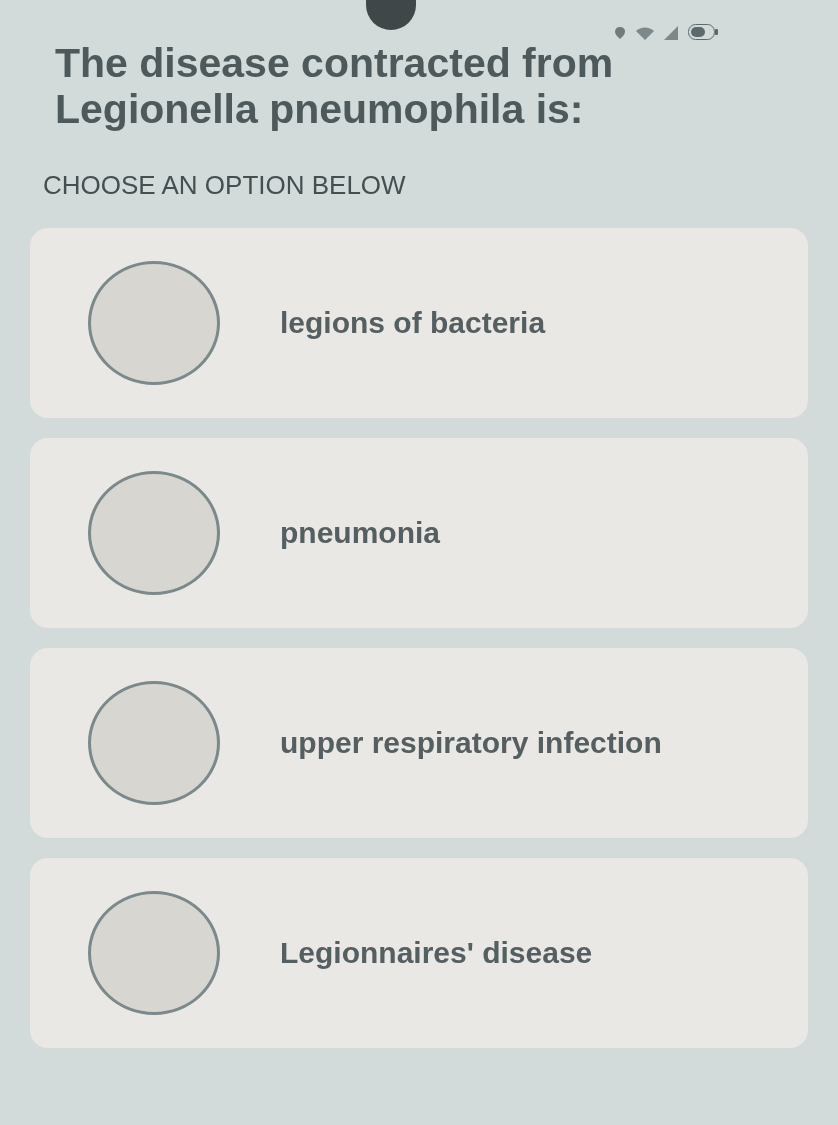 The width and height of the screenshot is (838, 1125). Describe the element at coordinates (620, 33) in the screenshot. I see `location-icon` at that location.